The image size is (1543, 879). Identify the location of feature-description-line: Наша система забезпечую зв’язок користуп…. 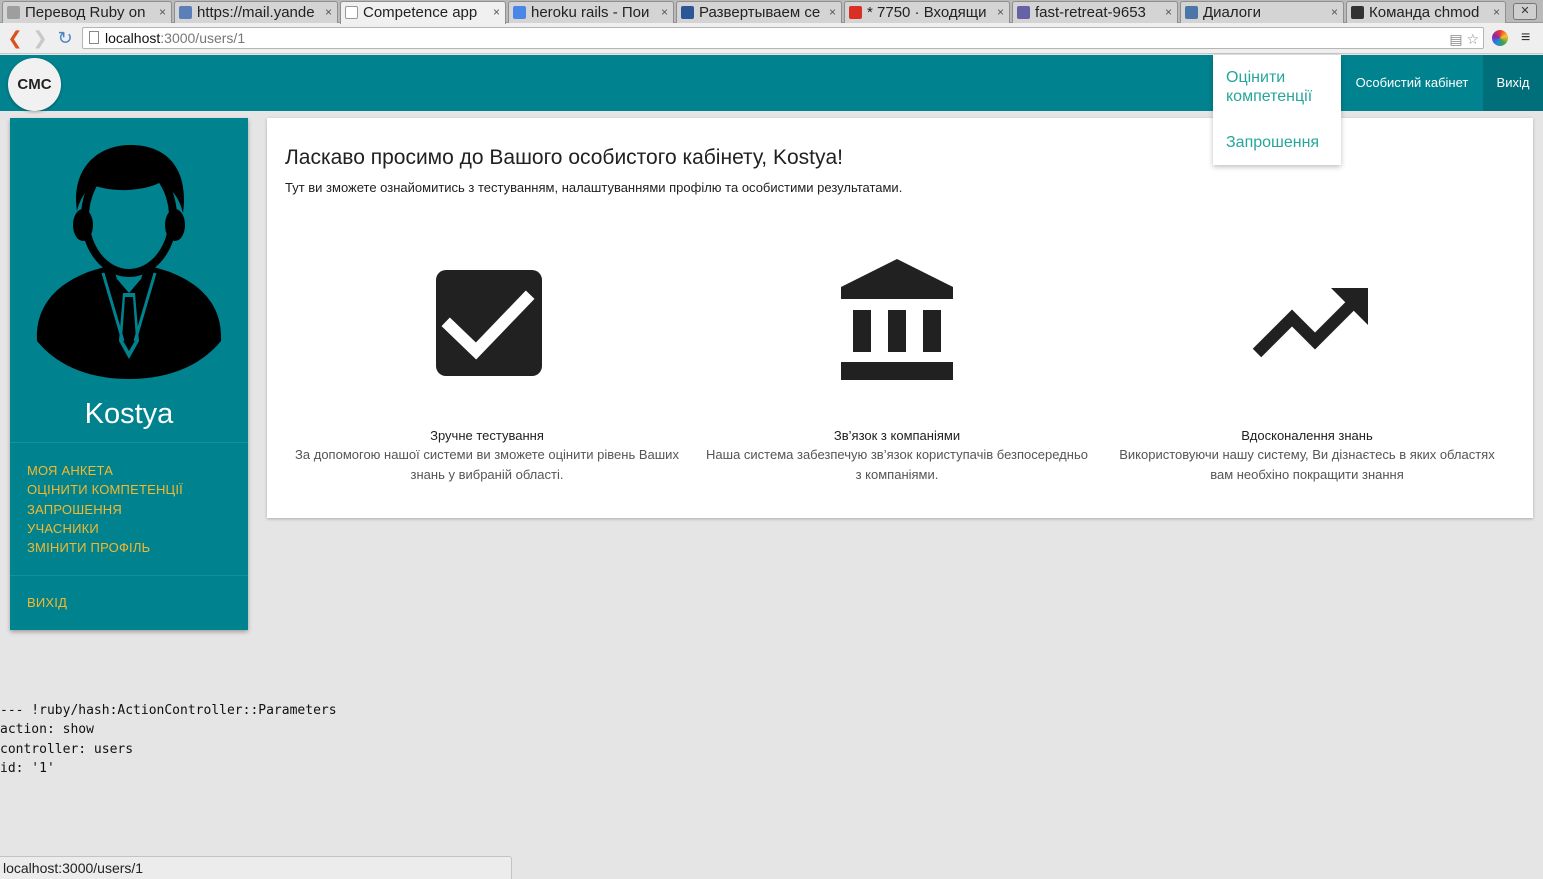
(897, 454).